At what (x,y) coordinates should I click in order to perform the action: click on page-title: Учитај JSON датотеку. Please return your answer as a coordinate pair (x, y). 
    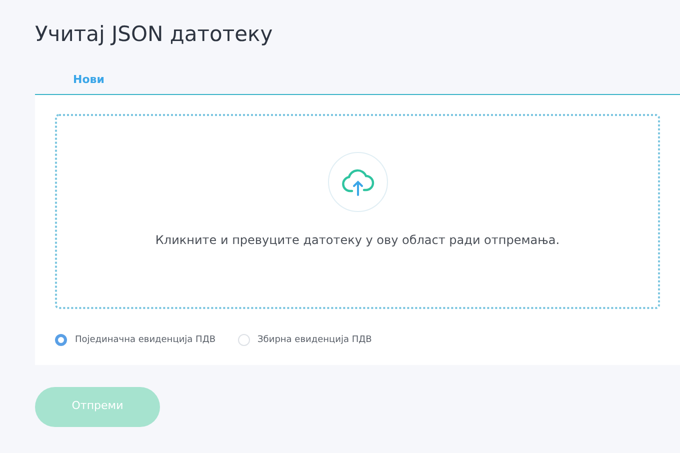
    Looking at the image, I should click on (154, 34).